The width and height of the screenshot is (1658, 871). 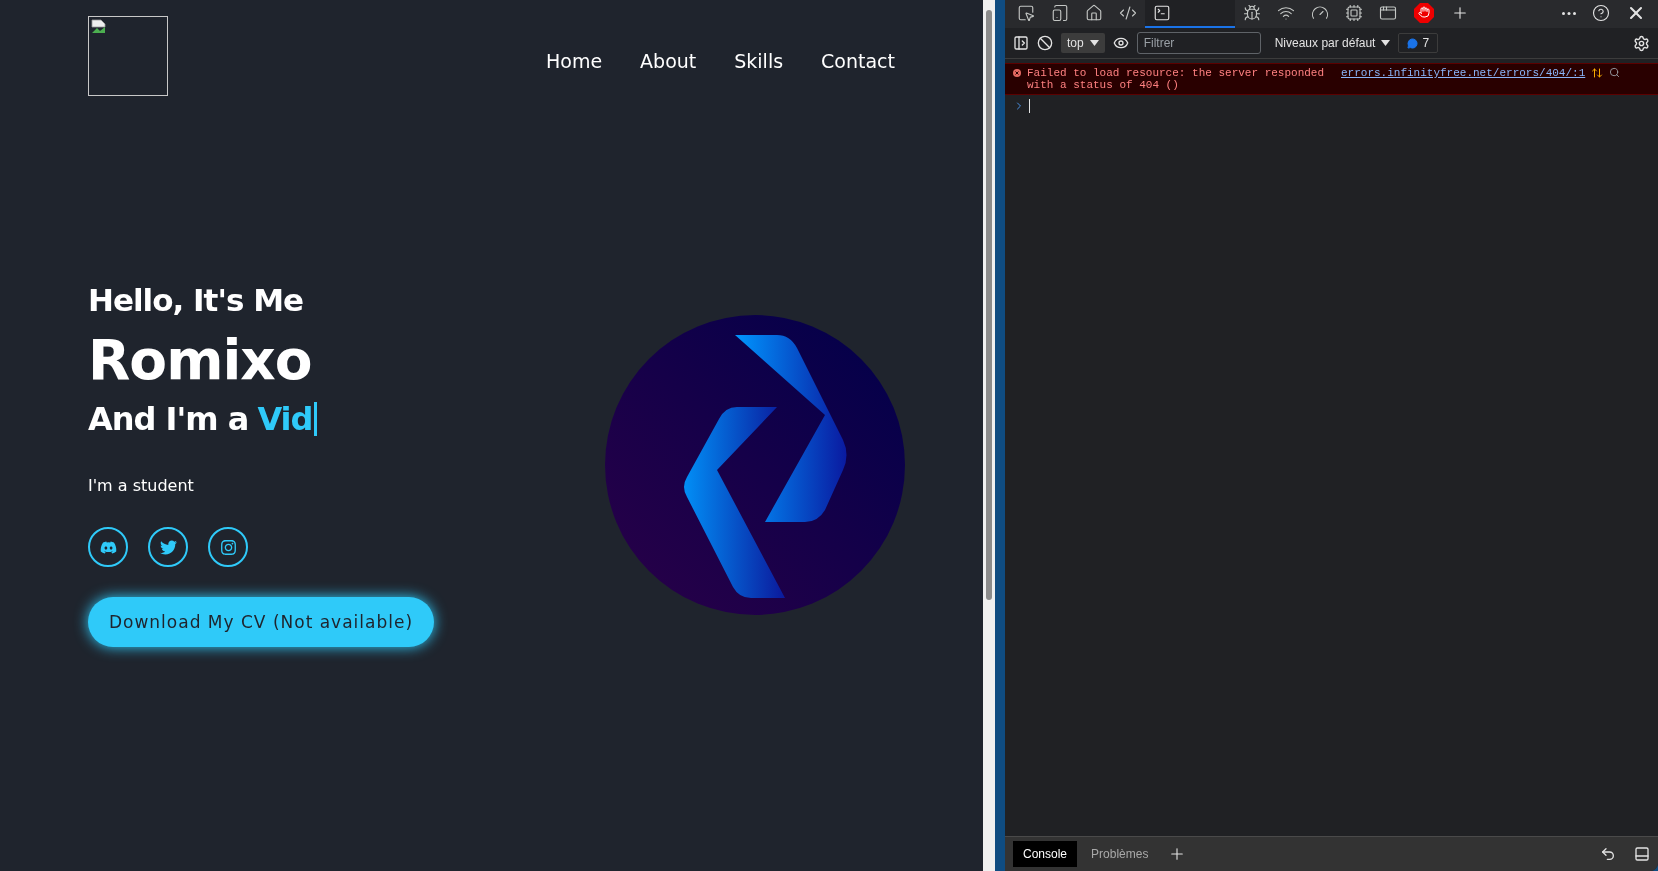 I want to click on house-icon, so click(x=1094, y=13).